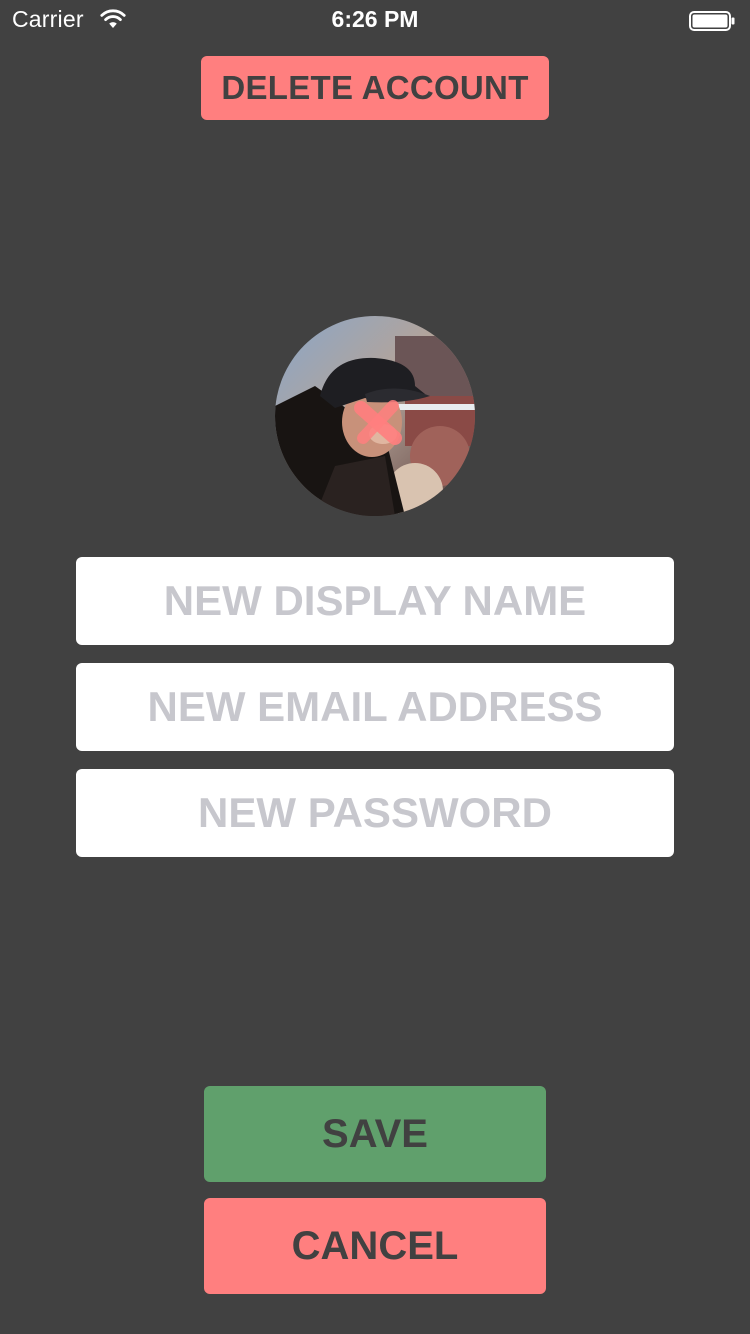 The width and height of the screenshot is (750, 1334). What do you see at coordinates (375, 707) in the screenshot?
I see `email-field` at bounding box center [375, 707].